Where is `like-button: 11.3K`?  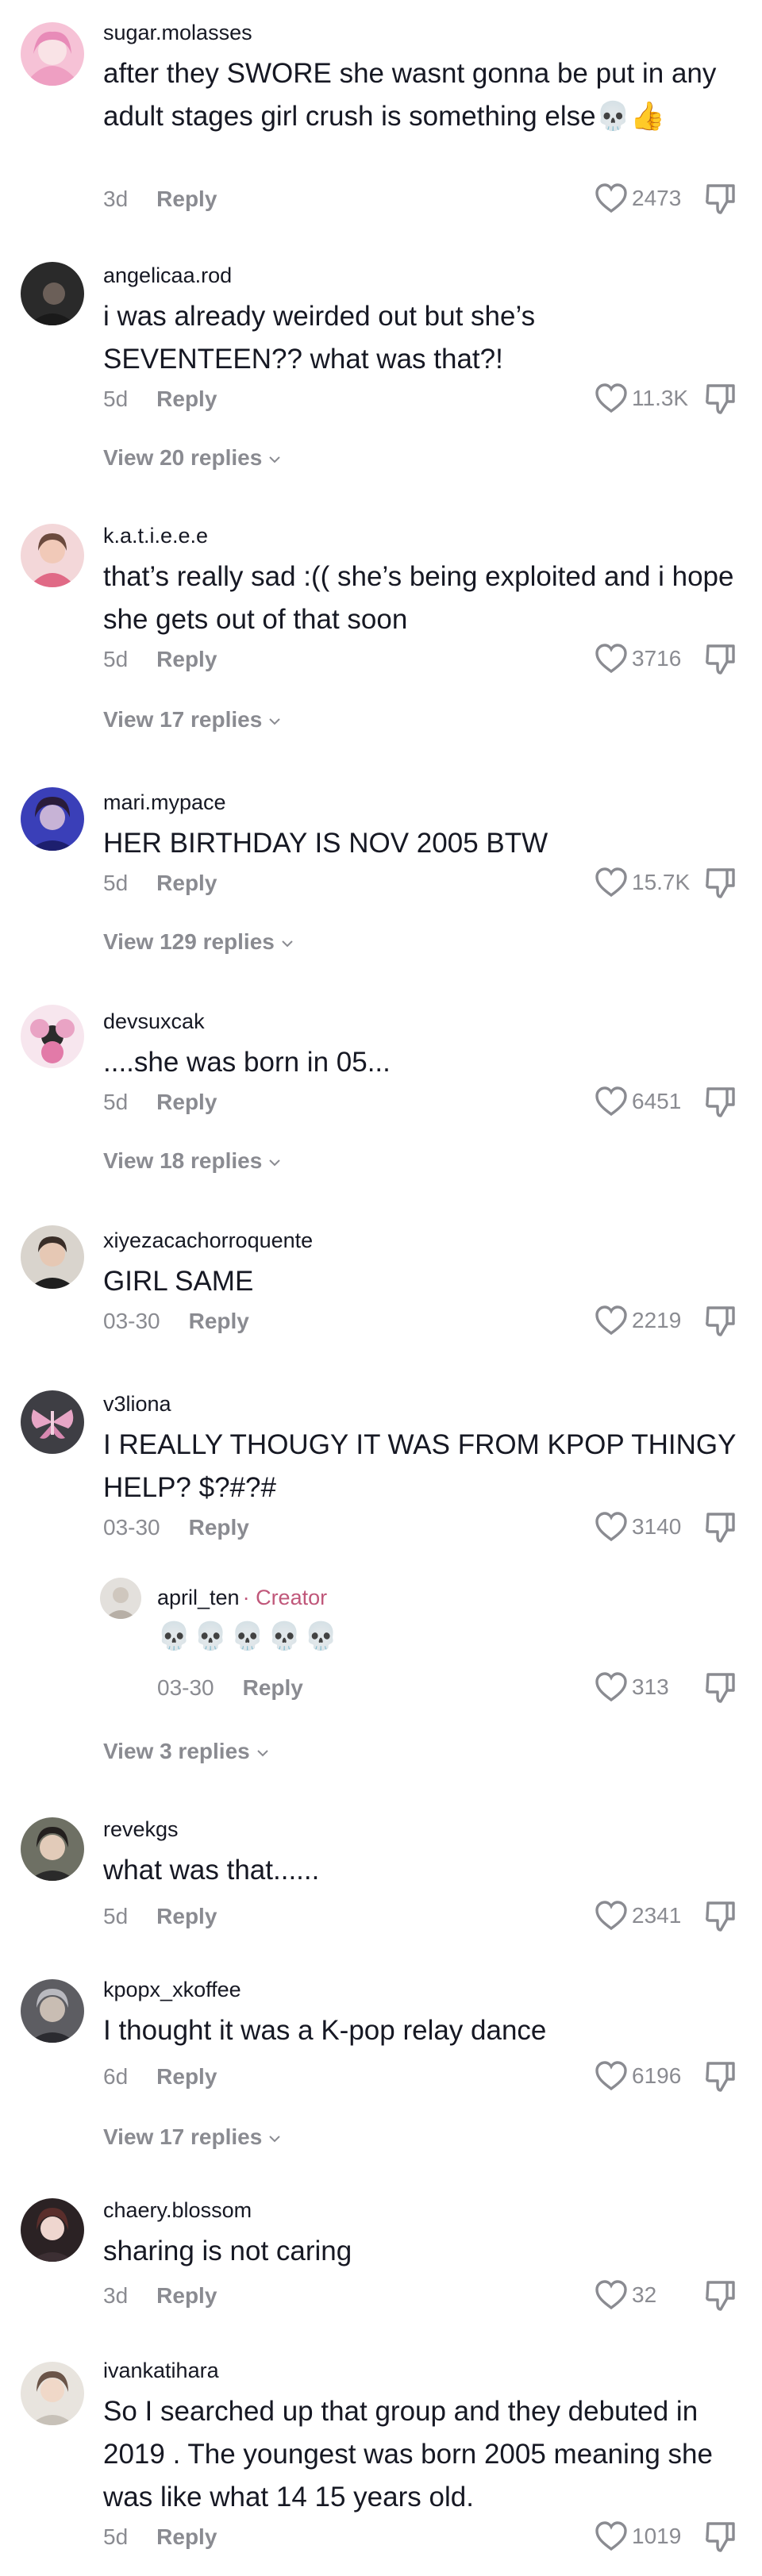
like-button: 11.3K is located at coordinates (641, 398).